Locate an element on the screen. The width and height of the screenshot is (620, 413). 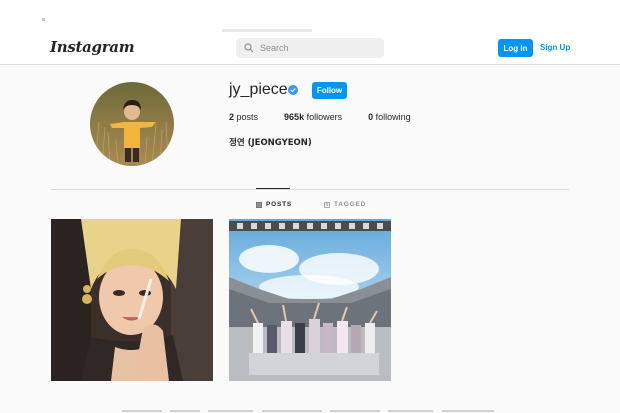
search-placeholder: Search is located at coordinates (274, 48).